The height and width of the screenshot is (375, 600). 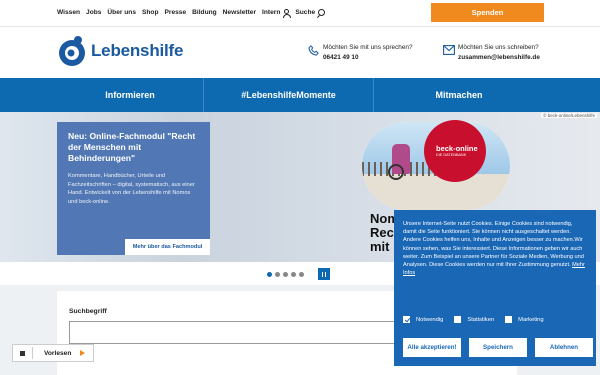 I want to click on option-label-statistiken: Statistiken, so click(x=481, y=319).